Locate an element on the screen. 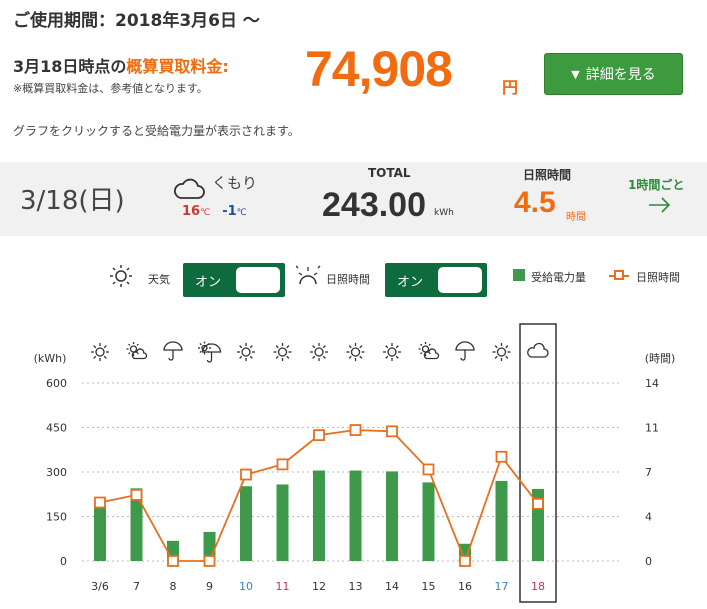  cloud-icon is located at coordinates (538, 350).